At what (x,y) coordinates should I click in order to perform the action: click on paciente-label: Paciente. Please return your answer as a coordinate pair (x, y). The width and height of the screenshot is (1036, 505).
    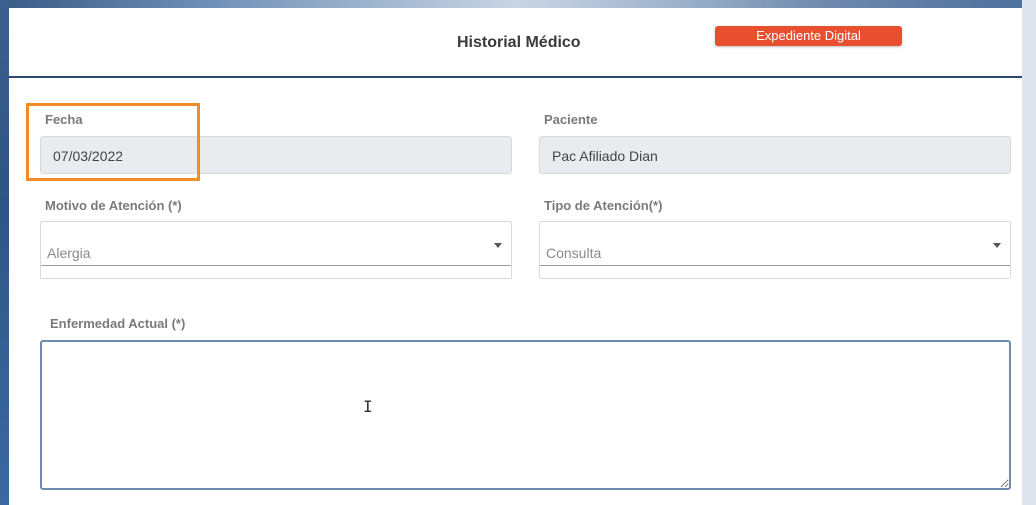
    Looking at the image, I should click on (571, 119).